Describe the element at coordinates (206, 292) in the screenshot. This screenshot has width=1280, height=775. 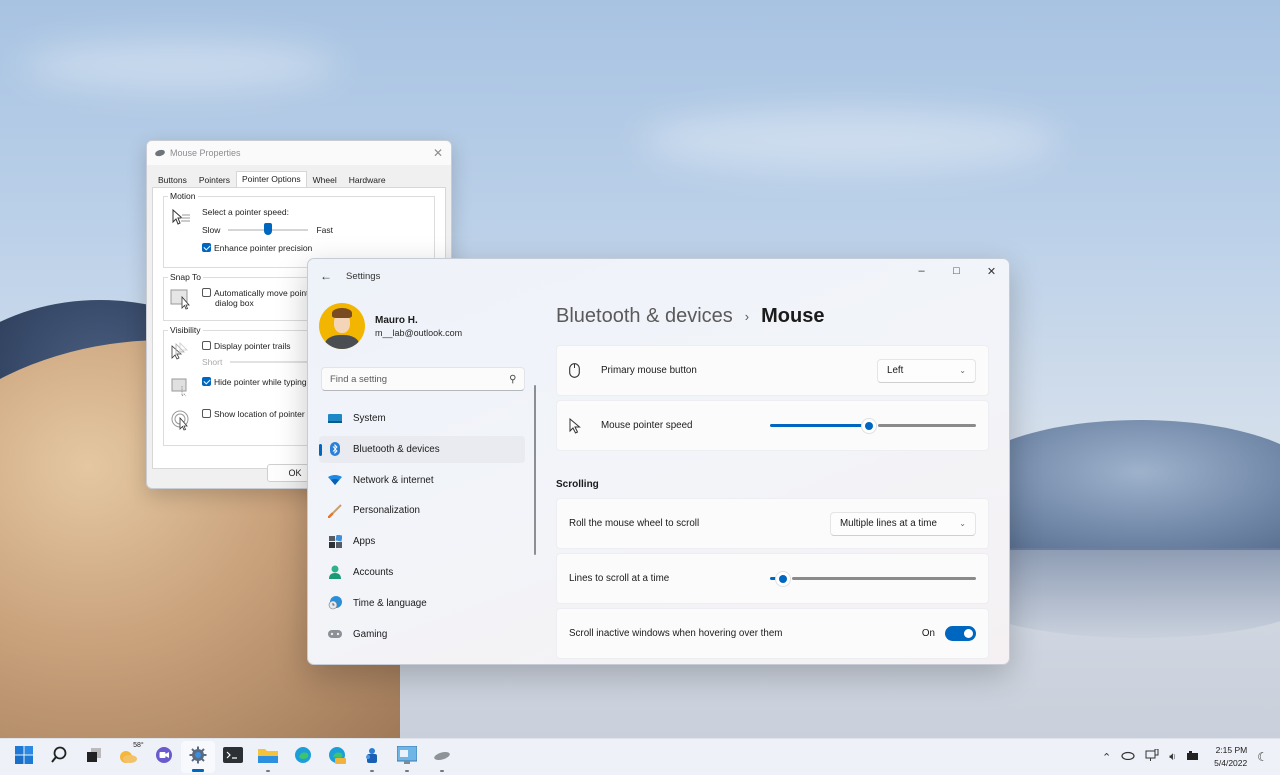
I see `auto-move-checkbox` at that location.